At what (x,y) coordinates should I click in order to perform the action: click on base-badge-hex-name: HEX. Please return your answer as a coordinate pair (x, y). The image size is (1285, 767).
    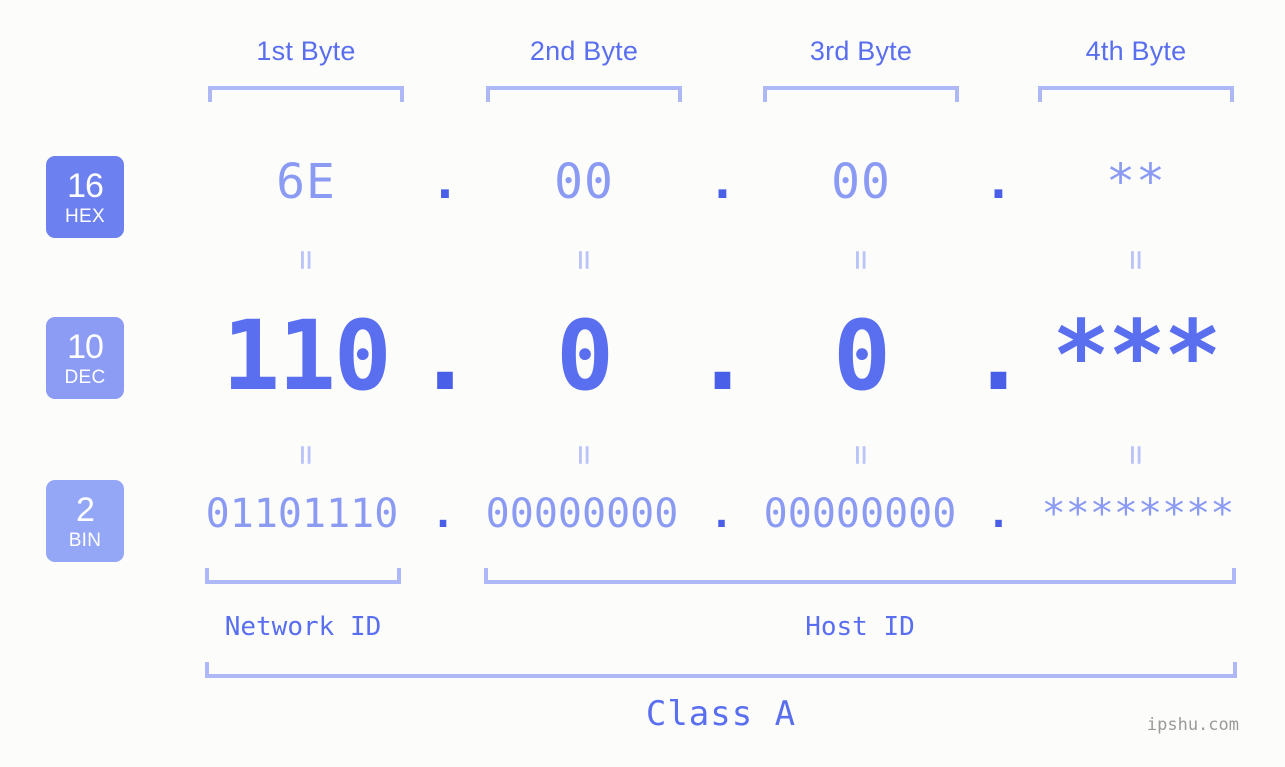
    Looking at the image, I should click on (85, 216).